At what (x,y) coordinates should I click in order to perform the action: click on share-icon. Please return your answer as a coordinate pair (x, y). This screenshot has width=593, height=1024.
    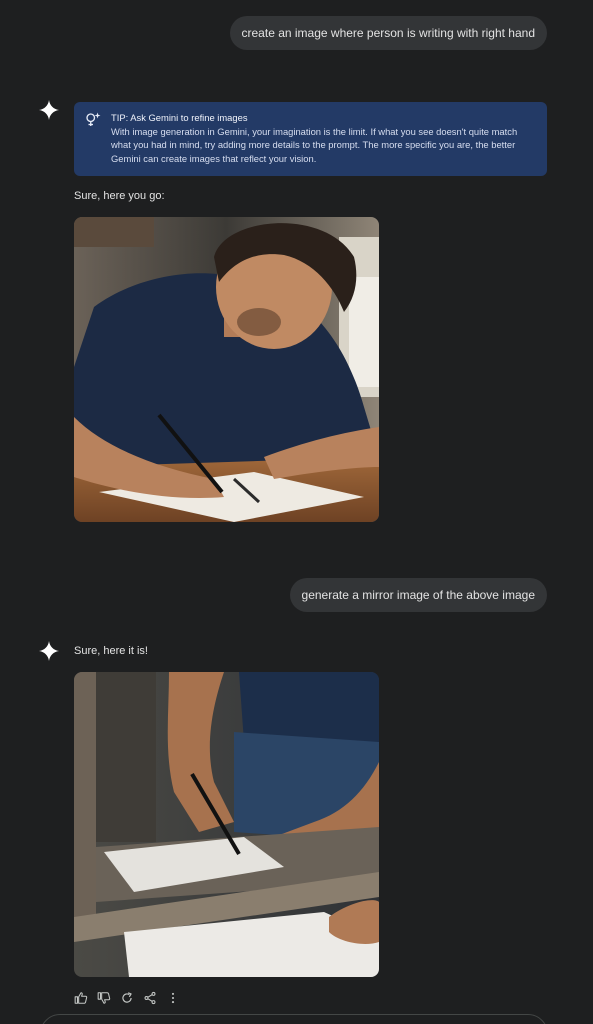
    Looking at the image, I should click on (150, 998).